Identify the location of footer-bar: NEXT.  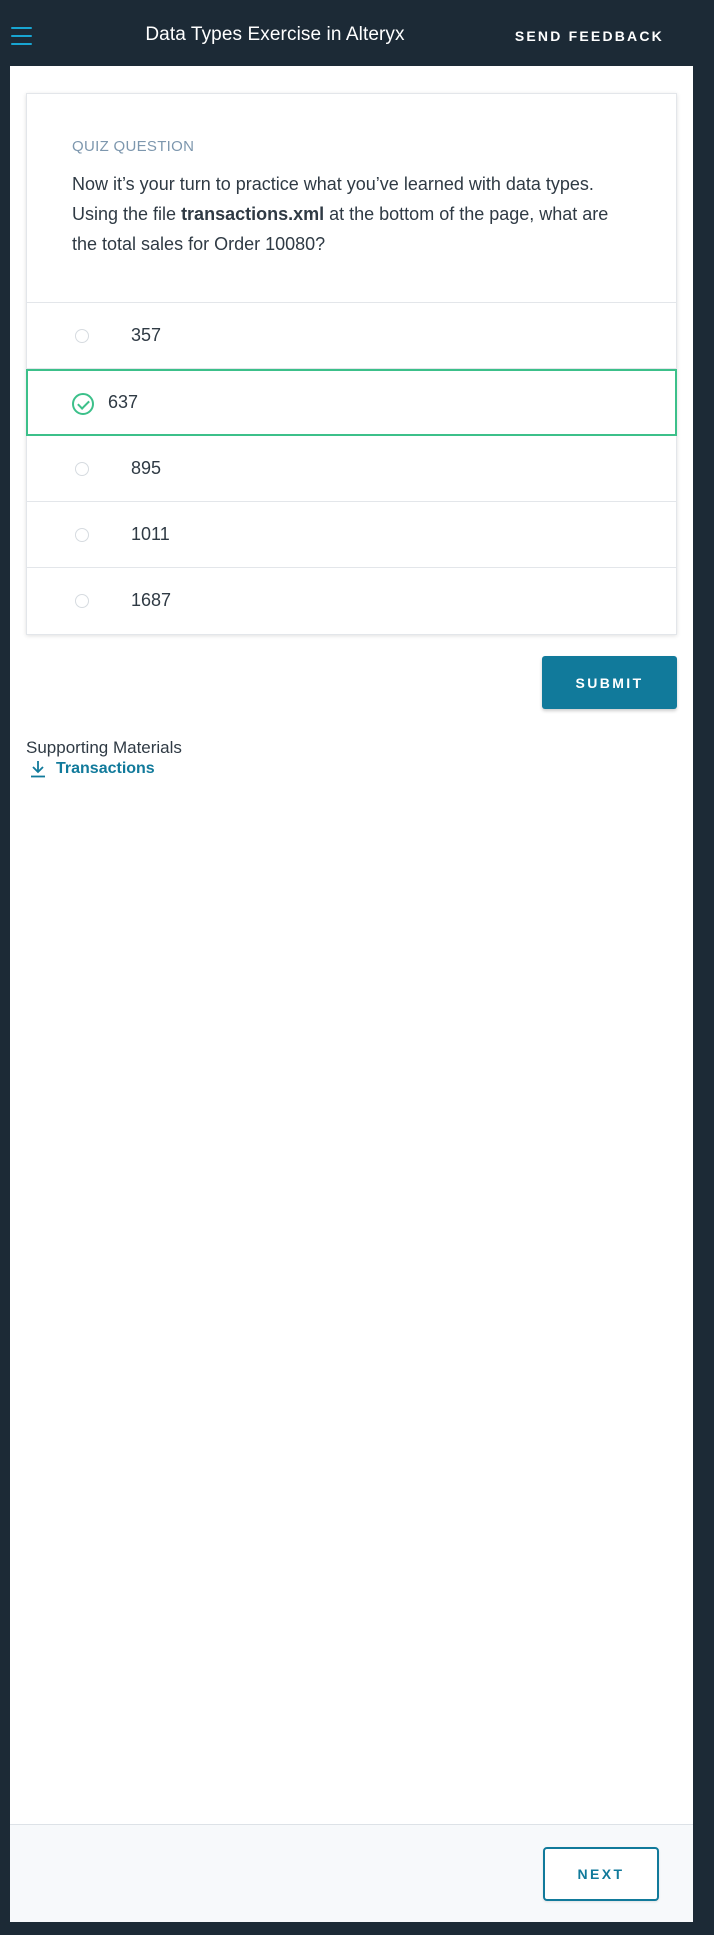
(351, 1873).